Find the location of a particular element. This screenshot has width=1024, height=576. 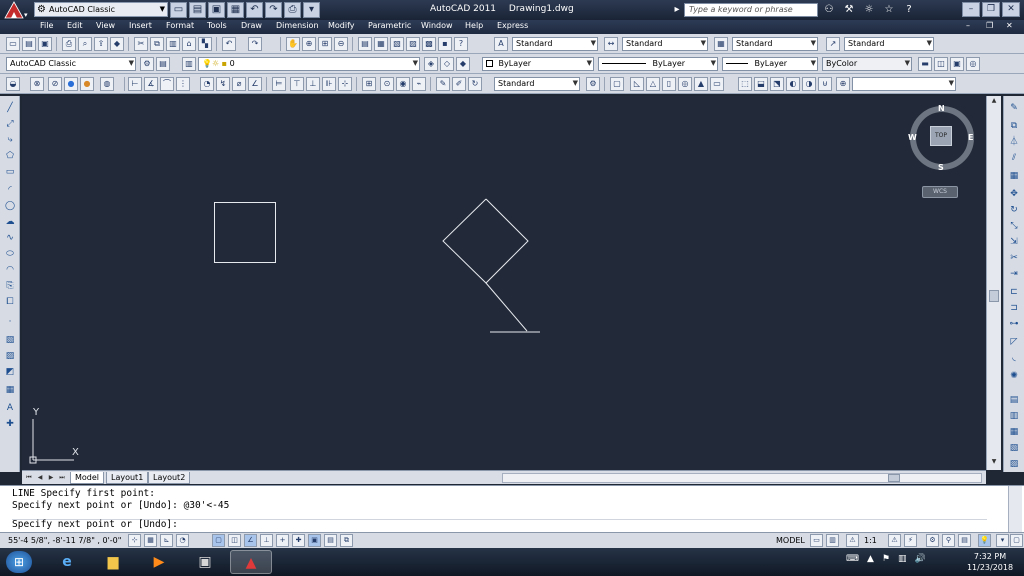

spline-icon: ∿ is located at coordinates (10, 238).